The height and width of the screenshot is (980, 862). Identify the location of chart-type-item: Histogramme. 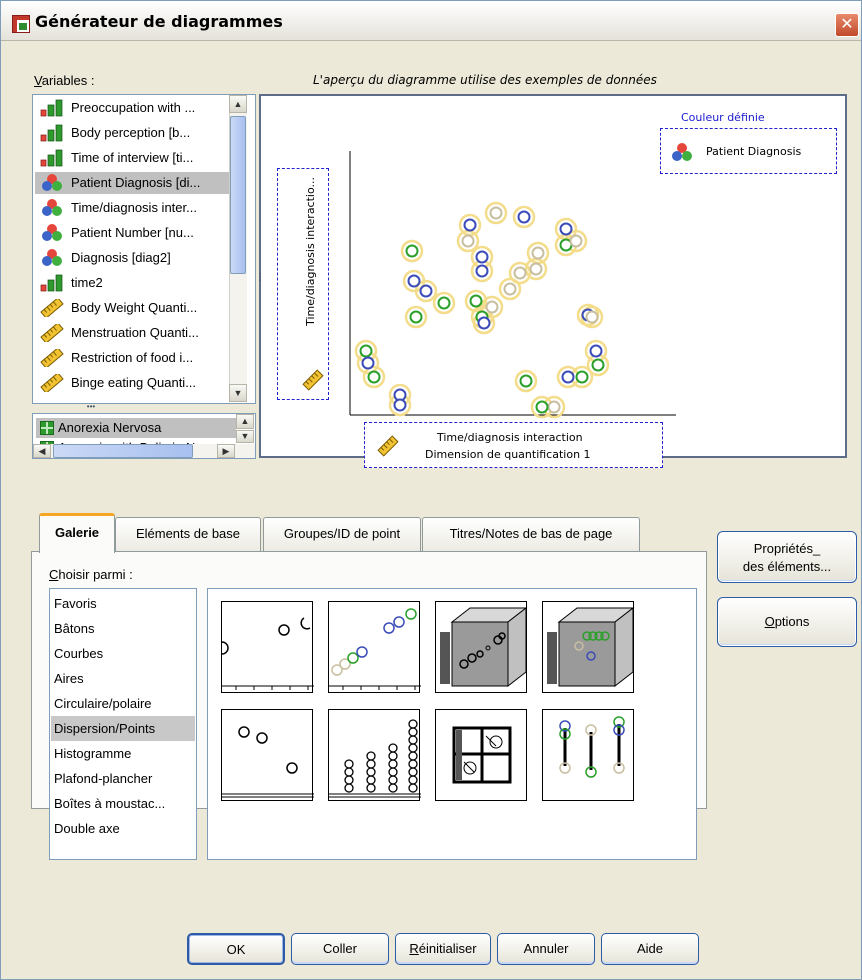
(123, 753).